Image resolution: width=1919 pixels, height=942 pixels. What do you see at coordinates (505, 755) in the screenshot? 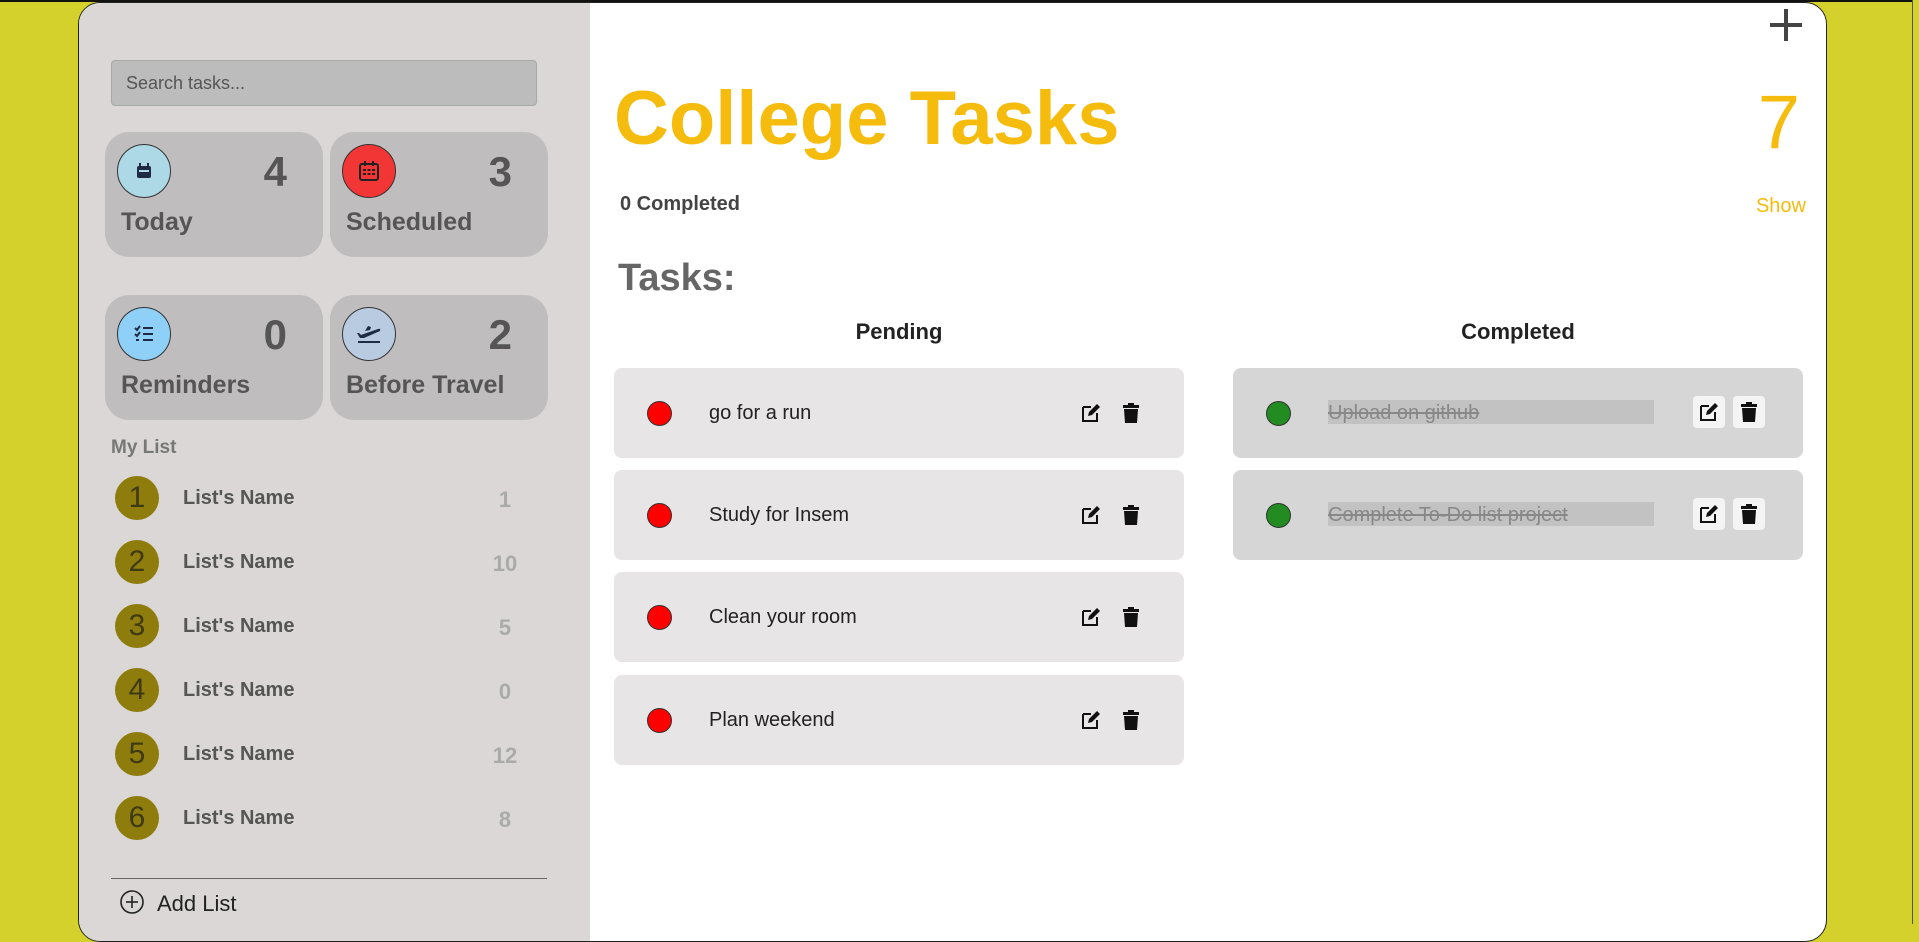
I see `list-count: 12` at bounding box center [505, 755].